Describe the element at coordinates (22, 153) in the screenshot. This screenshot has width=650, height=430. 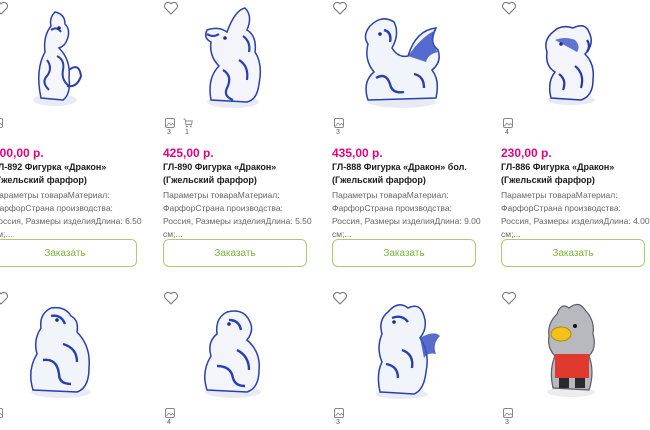
I see `product-price: 400,00 р.` at that location.